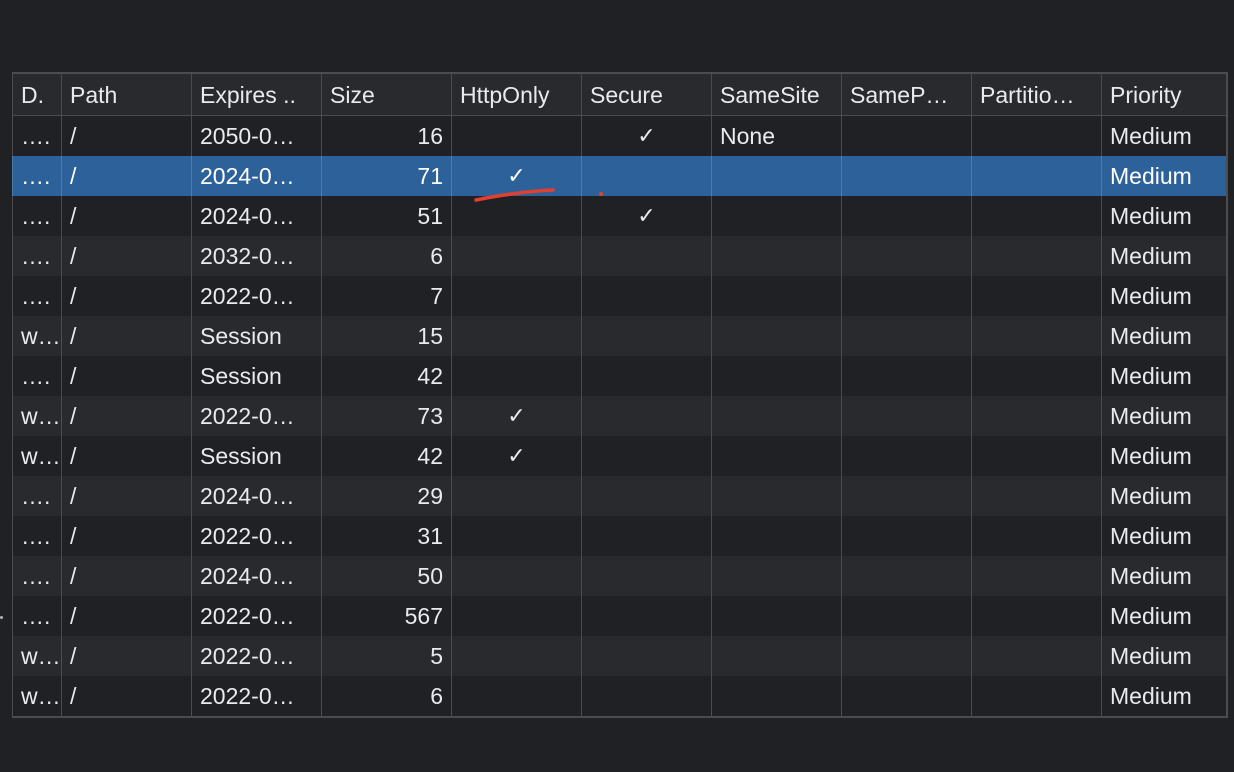 The width and height of the screenshot is (1234, 772). I want to click on column-header-expires: Expires .., so click(256, 94).